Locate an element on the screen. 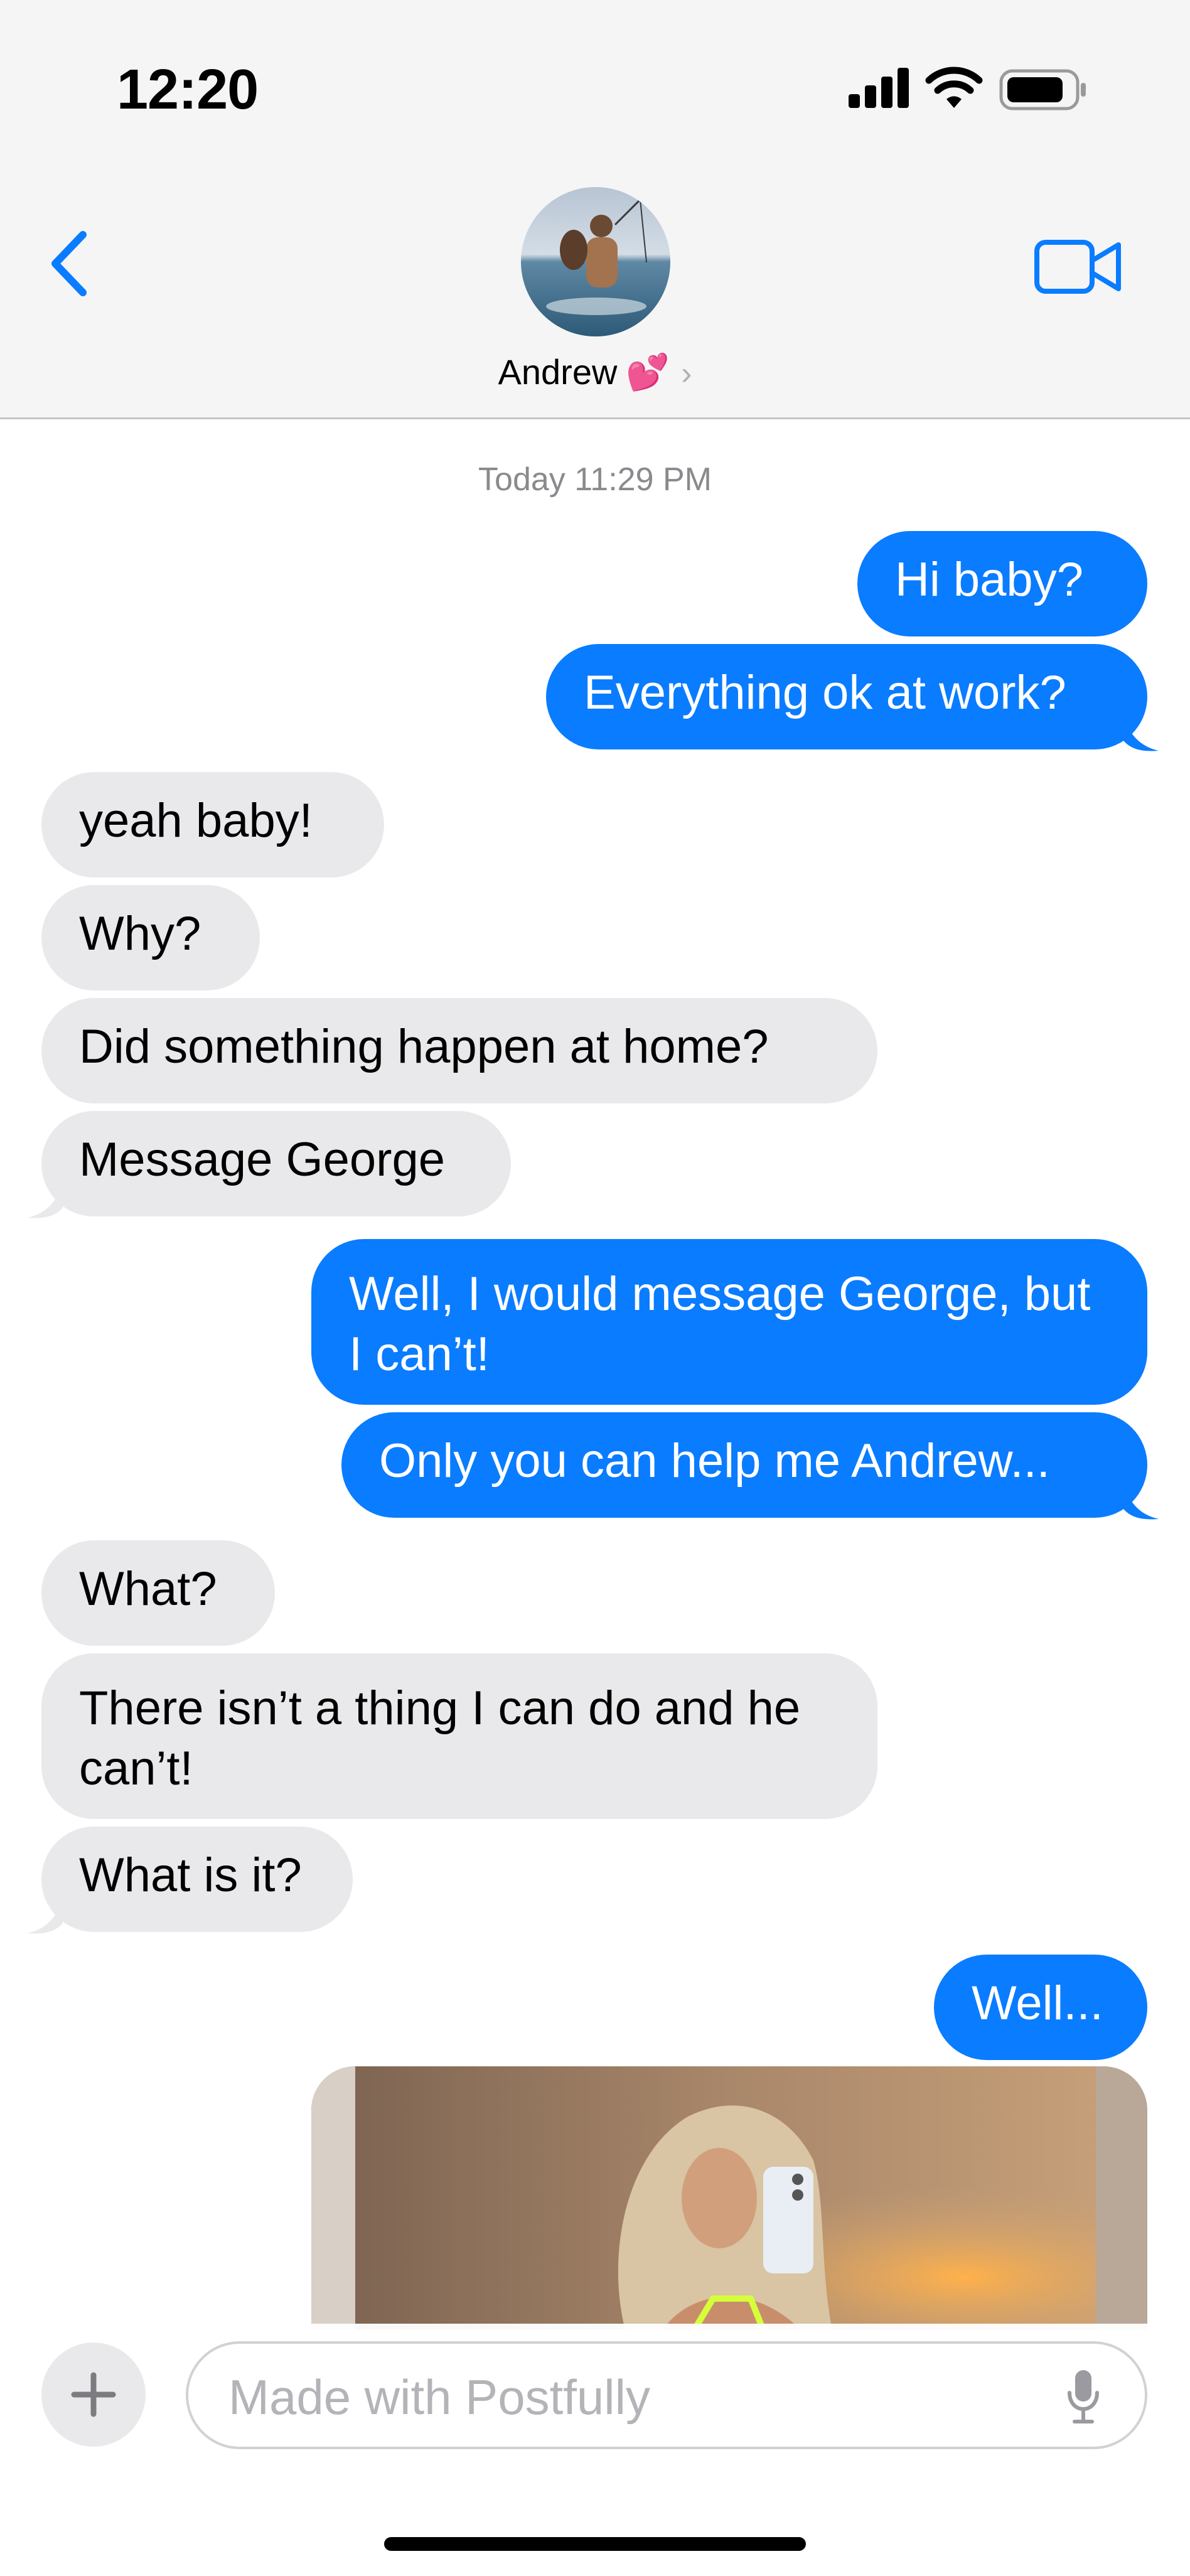 Image resolution: width=1190 pixels, height=2576 pixels. cellular-signal-icon is located at coordinates (880, 88).